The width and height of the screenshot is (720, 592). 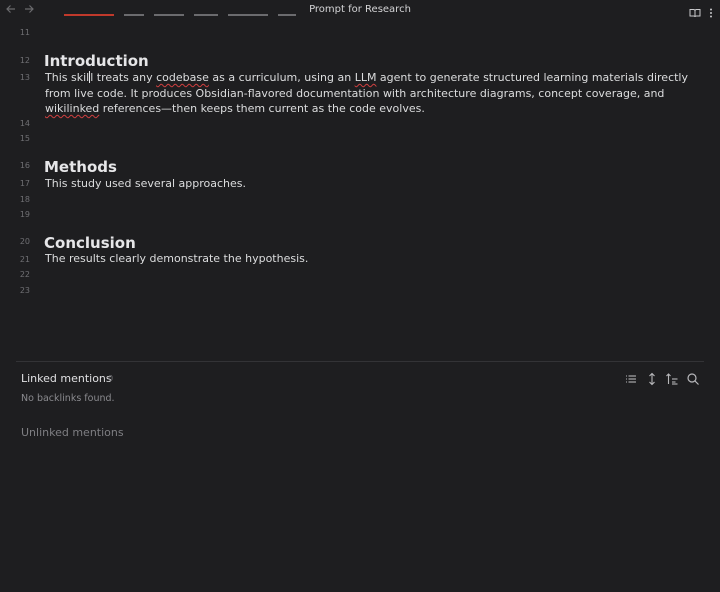 What do you see at coordinates (672, 378) in the screenshot?
I see `sort-icon` at bounding box center [672, 378].